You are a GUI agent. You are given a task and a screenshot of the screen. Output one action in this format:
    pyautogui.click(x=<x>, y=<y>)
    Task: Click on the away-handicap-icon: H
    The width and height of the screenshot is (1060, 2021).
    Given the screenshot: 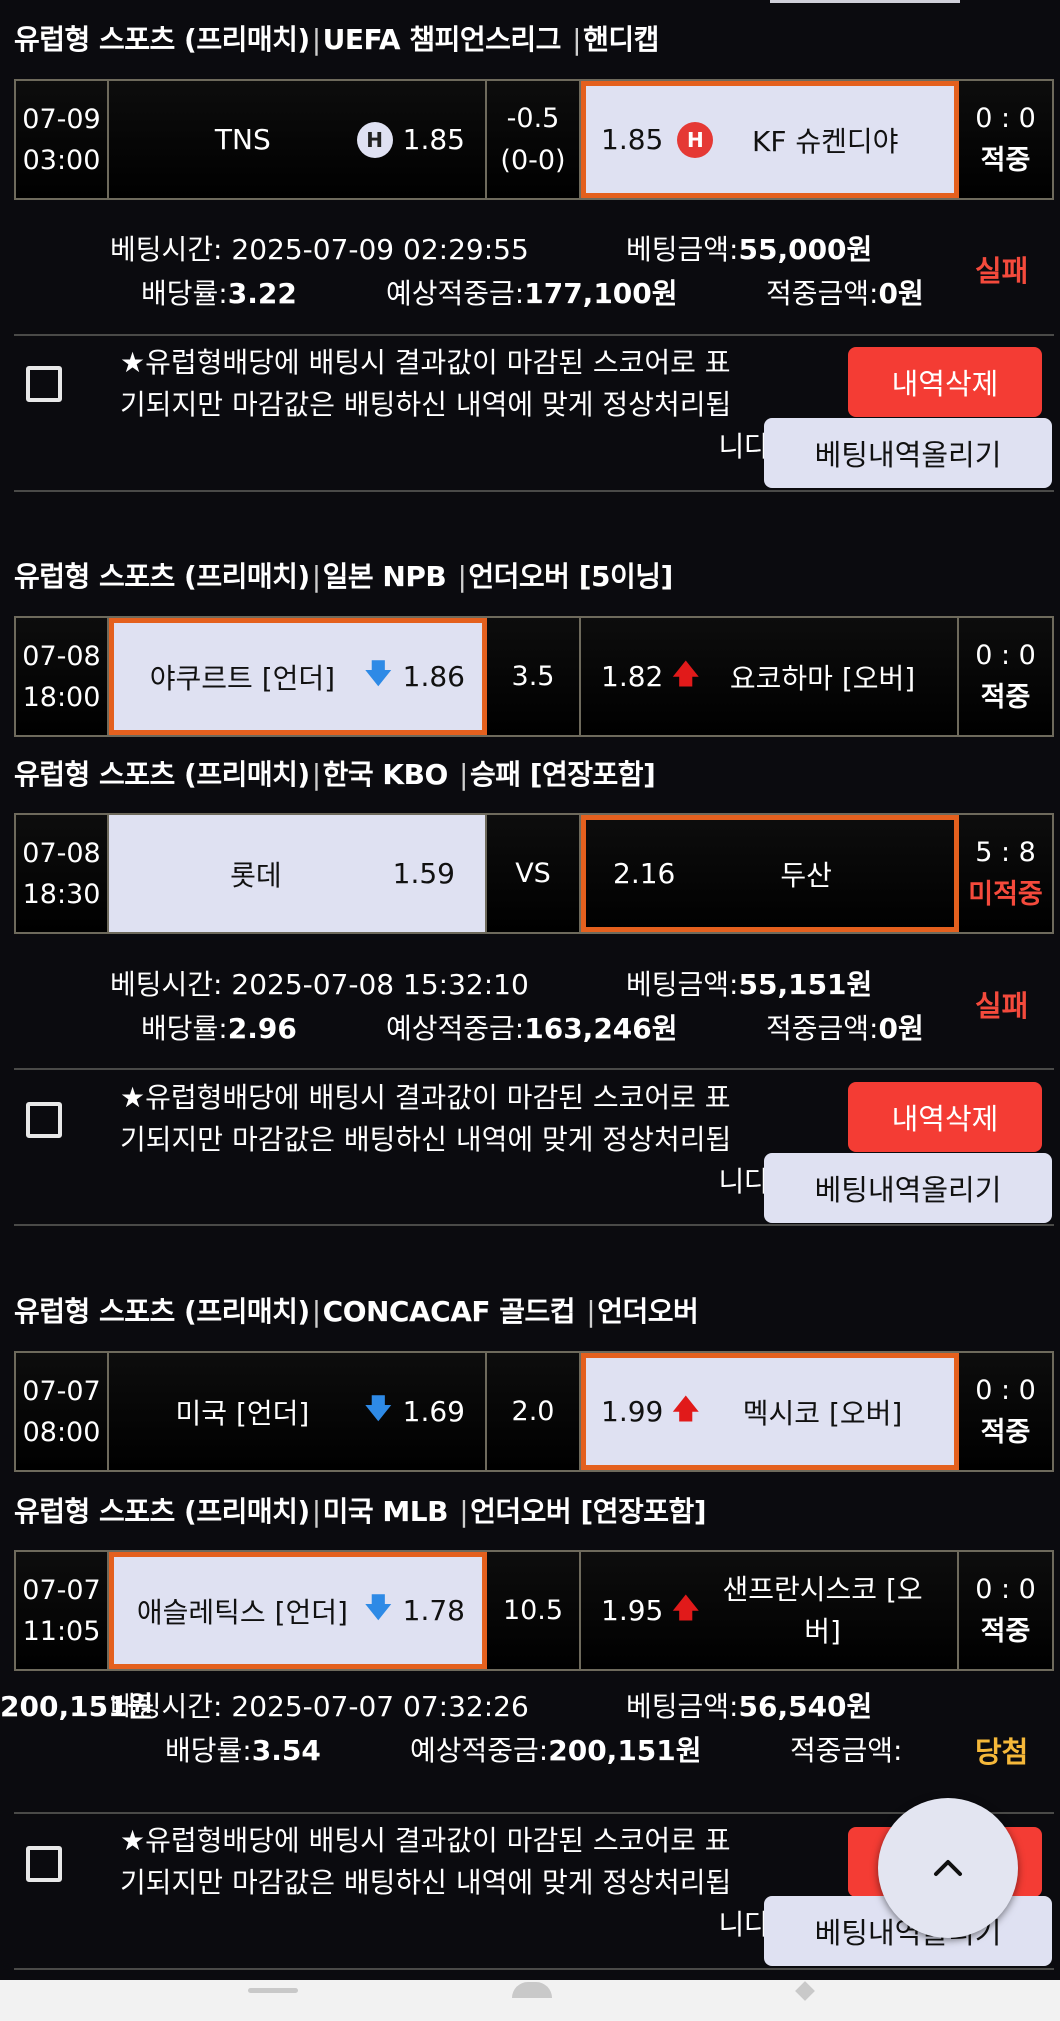 What is the action you would take?
    pyautogui.click(x=695, y=139)
    